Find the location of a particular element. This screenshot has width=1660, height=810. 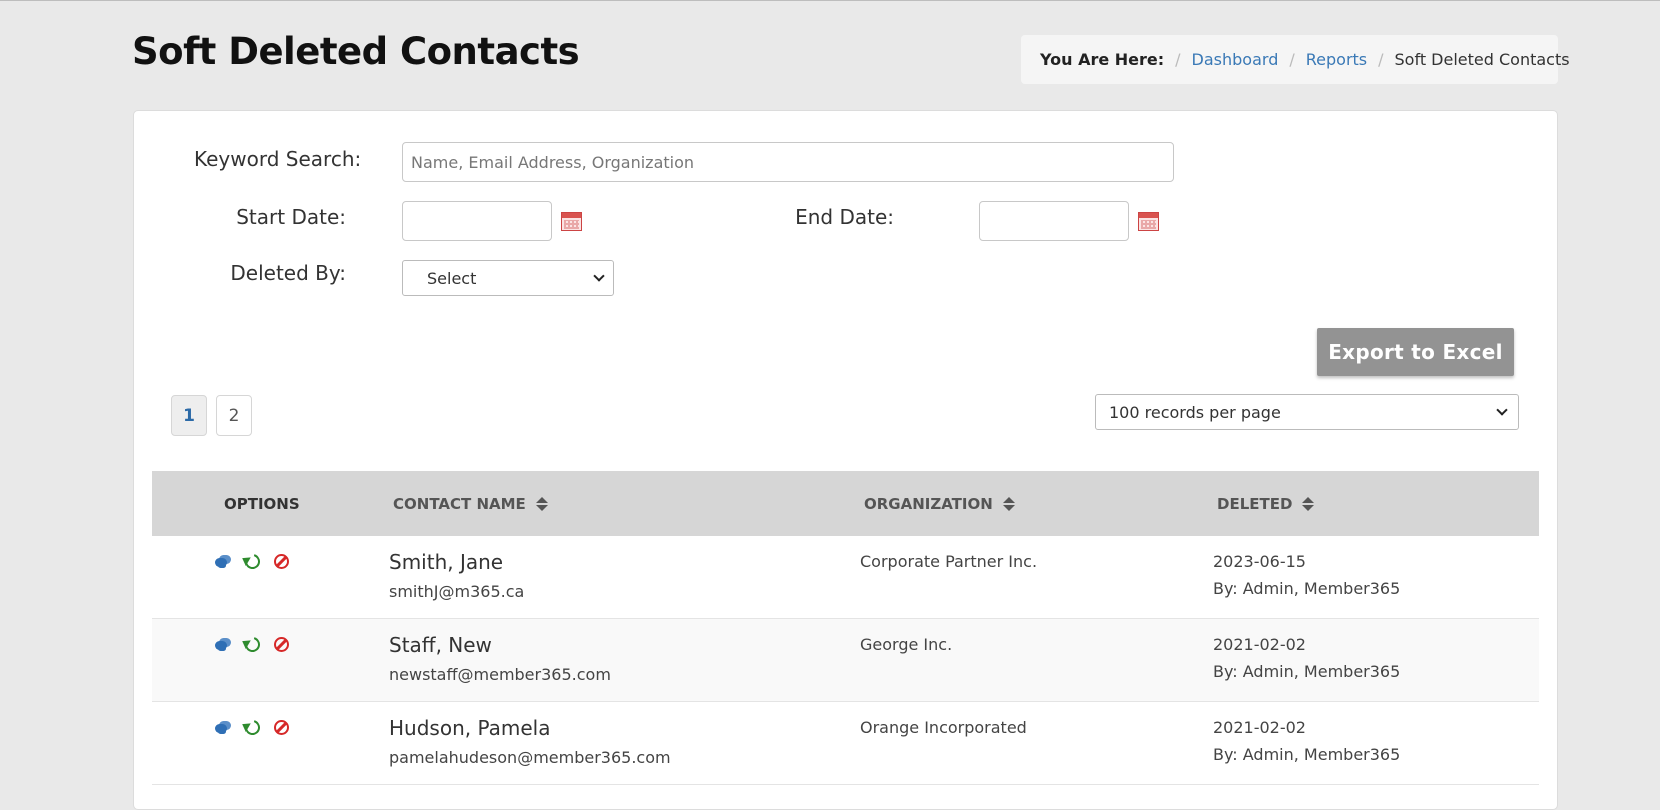

deleted-by-value: Select is located at coordinates (452, 278).